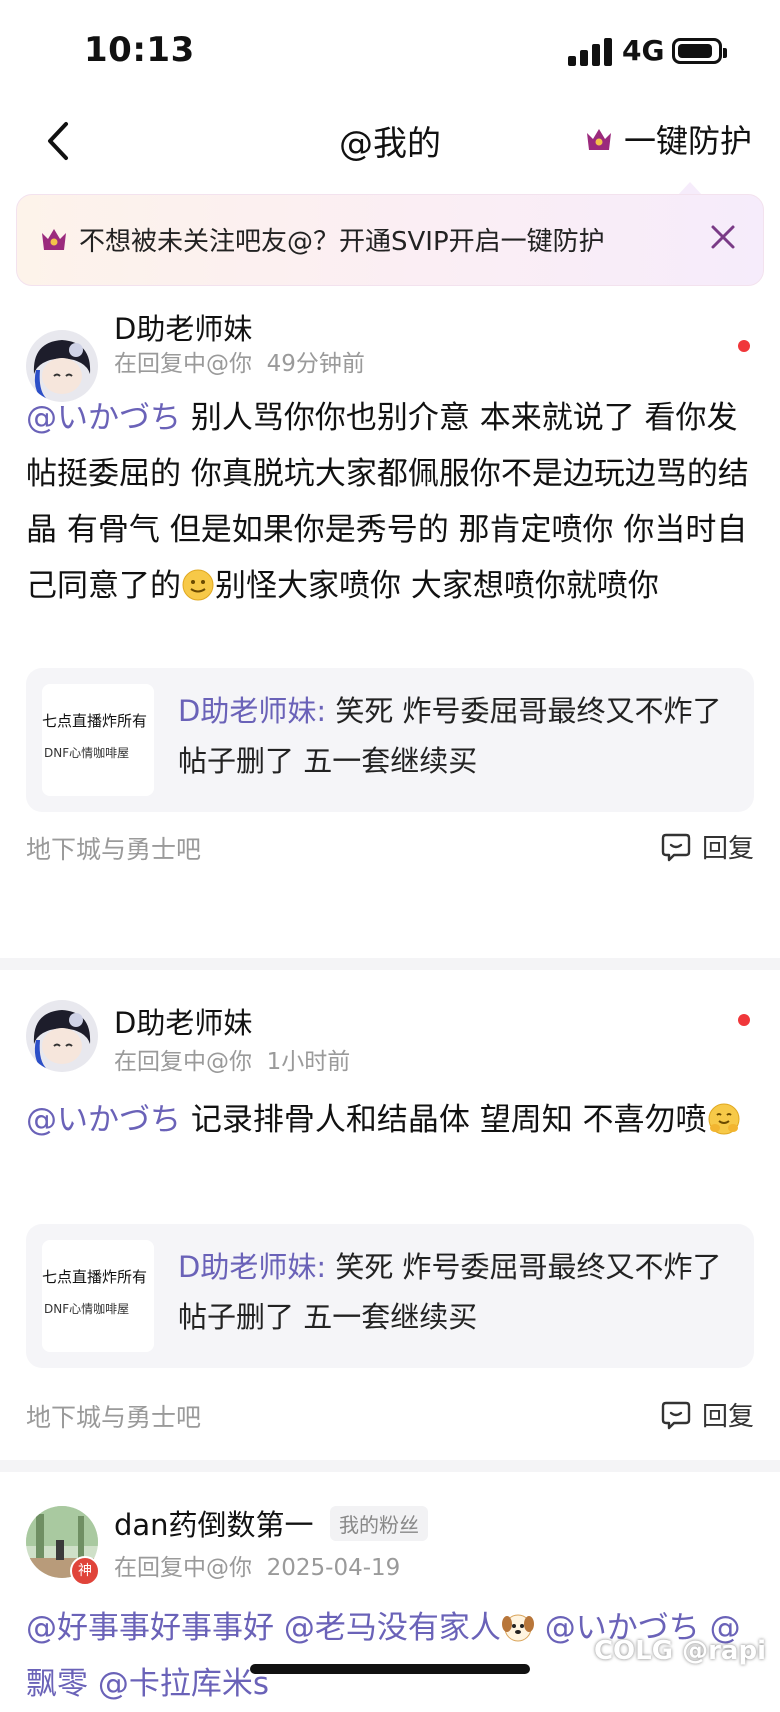 This screenshot has width=780, height=1712. What do you see at coordinates (724, 1119) in the screenshot?
I see `hug-emoji-icon` at bounding box center [724, 1119].